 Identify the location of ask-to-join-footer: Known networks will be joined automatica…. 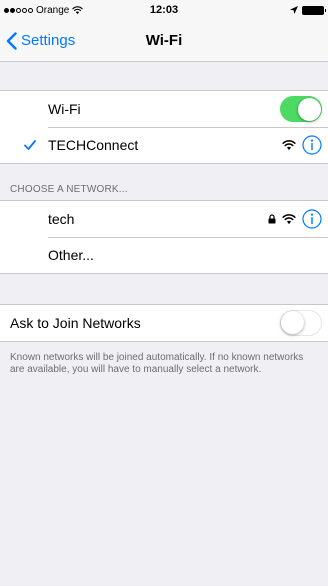
(157, 363).